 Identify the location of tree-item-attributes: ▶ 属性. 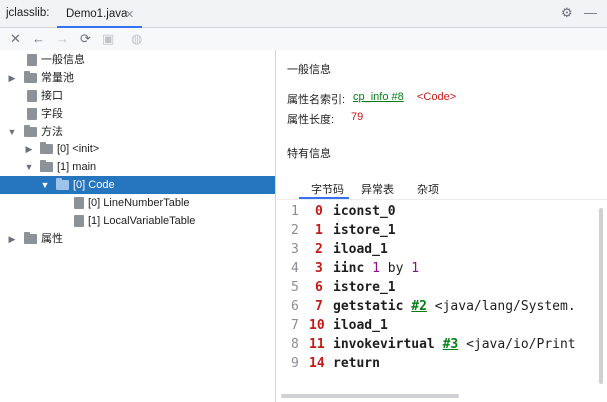
(137, 239).